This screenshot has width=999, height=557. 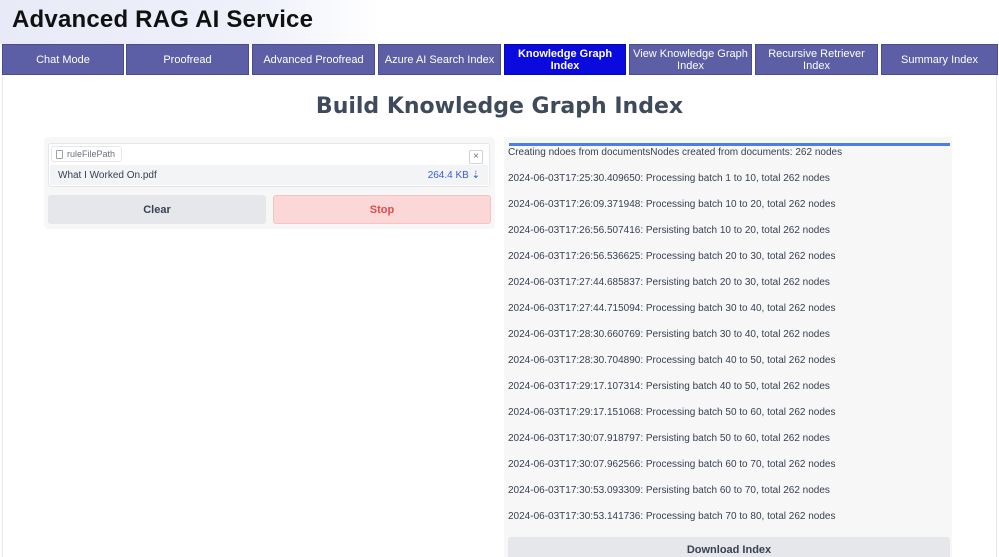 What do you see at coordinates (91, 154) in the screenshot?
I see `file-upload-label-text: ruleFilePath` at bounding box center [91, 154].